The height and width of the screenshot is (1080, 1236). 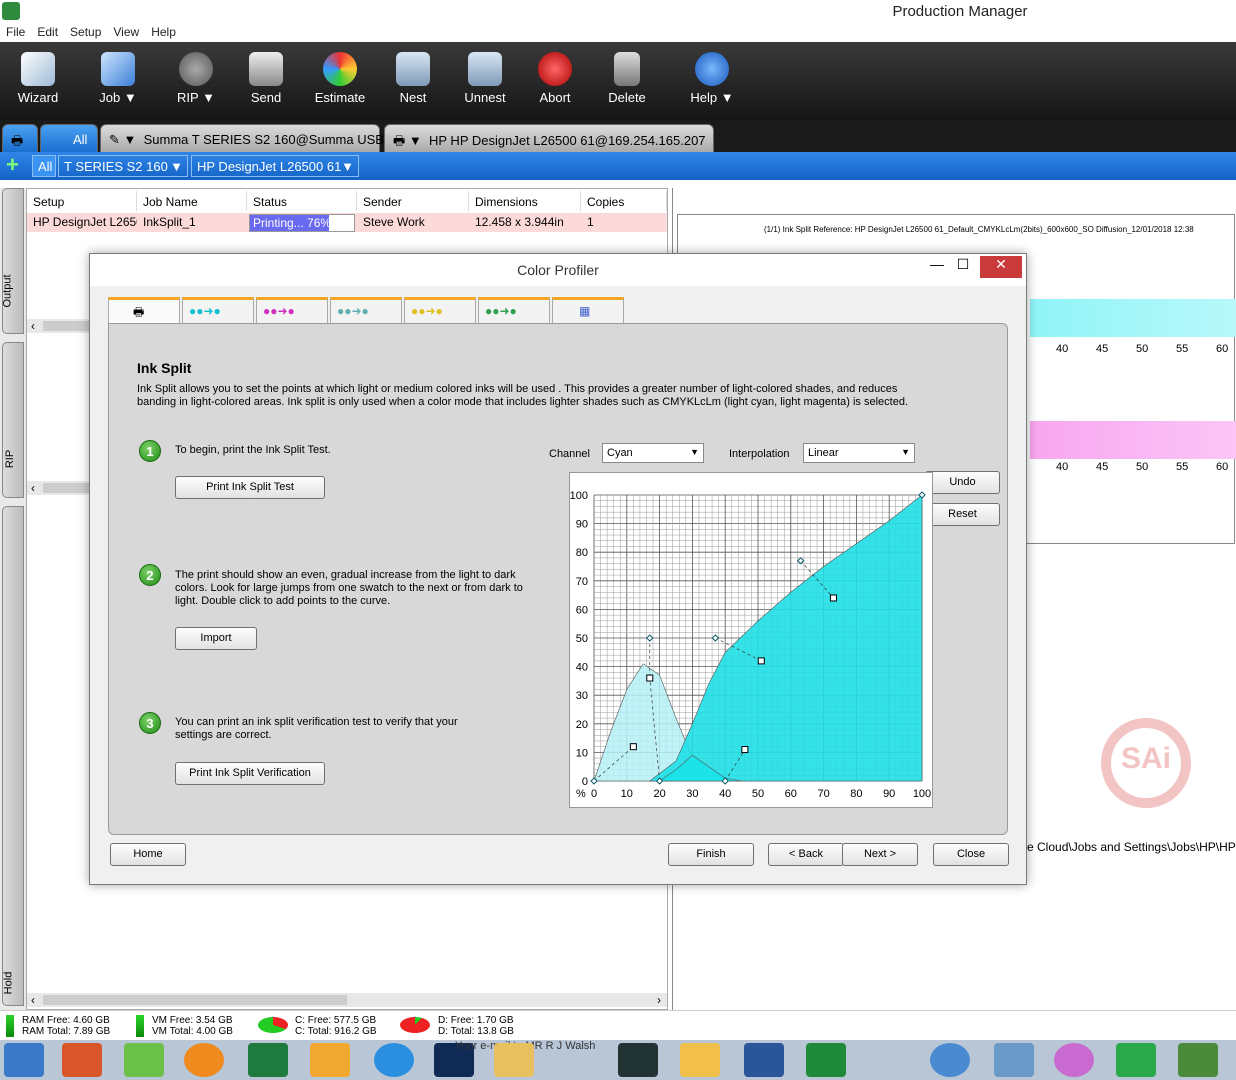 What do you see at coordinates (148, 854) in the screenshot?
I see `home-button: Home` at bounding box center [148, 854].